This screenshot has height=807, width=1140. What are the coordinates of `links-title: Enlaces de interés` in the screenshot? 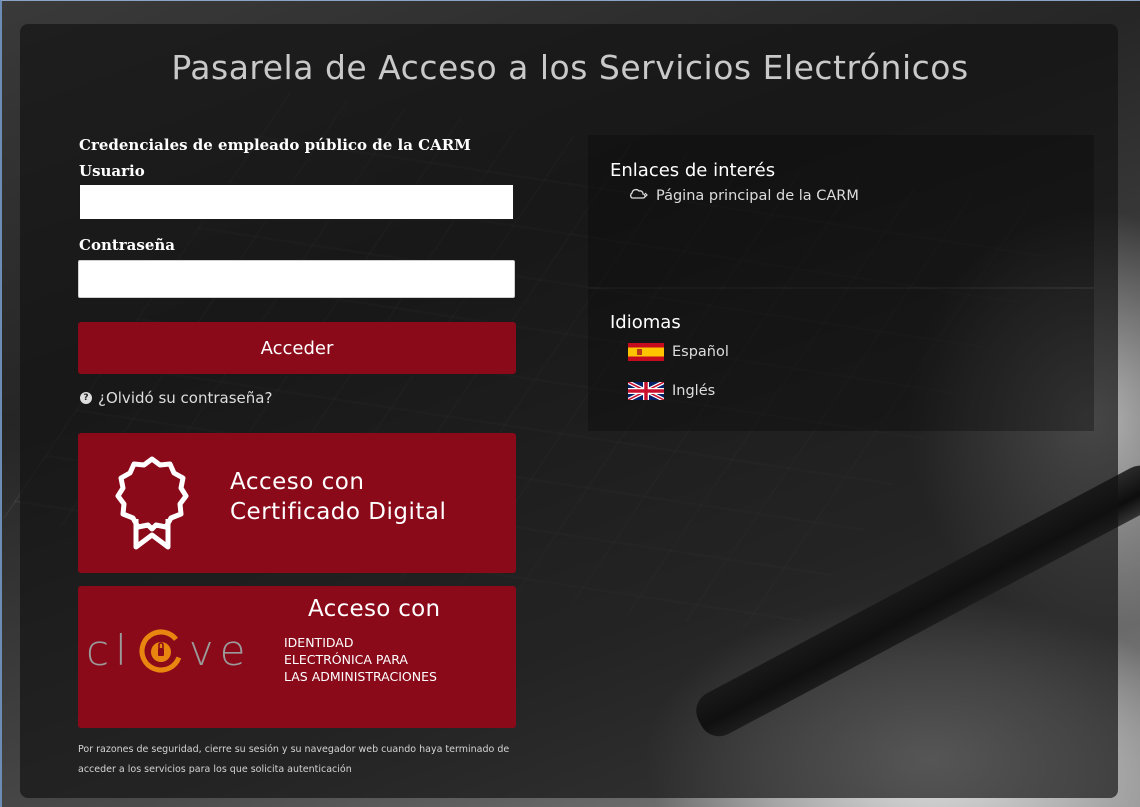 It's located at (693, 170).